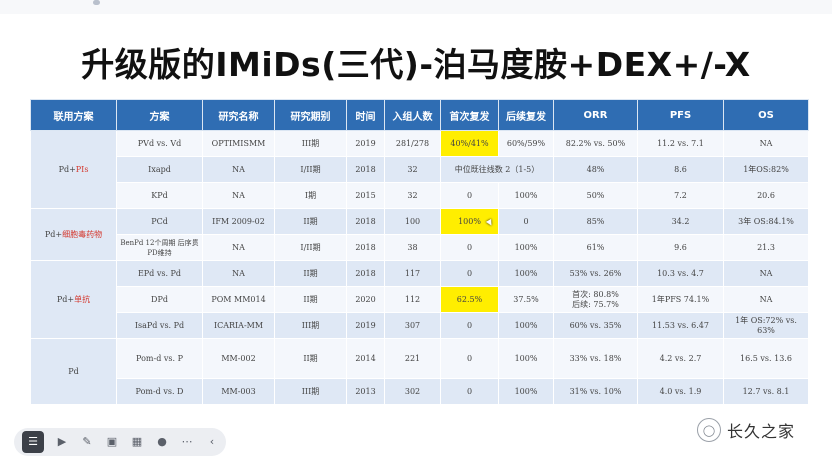 This screenshot has height=462, width=832. Describe the element at coordinates (212, 442) in the screenshot. I see `collapse-icon: ‹` at that location.